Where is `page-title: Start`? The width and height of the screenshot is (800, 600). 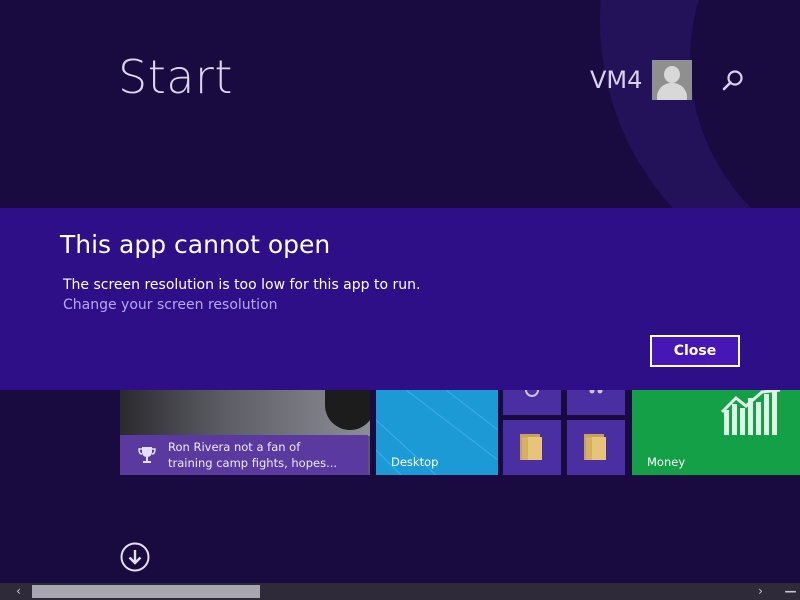 page-title: Start is located at coordinates (175, 77).